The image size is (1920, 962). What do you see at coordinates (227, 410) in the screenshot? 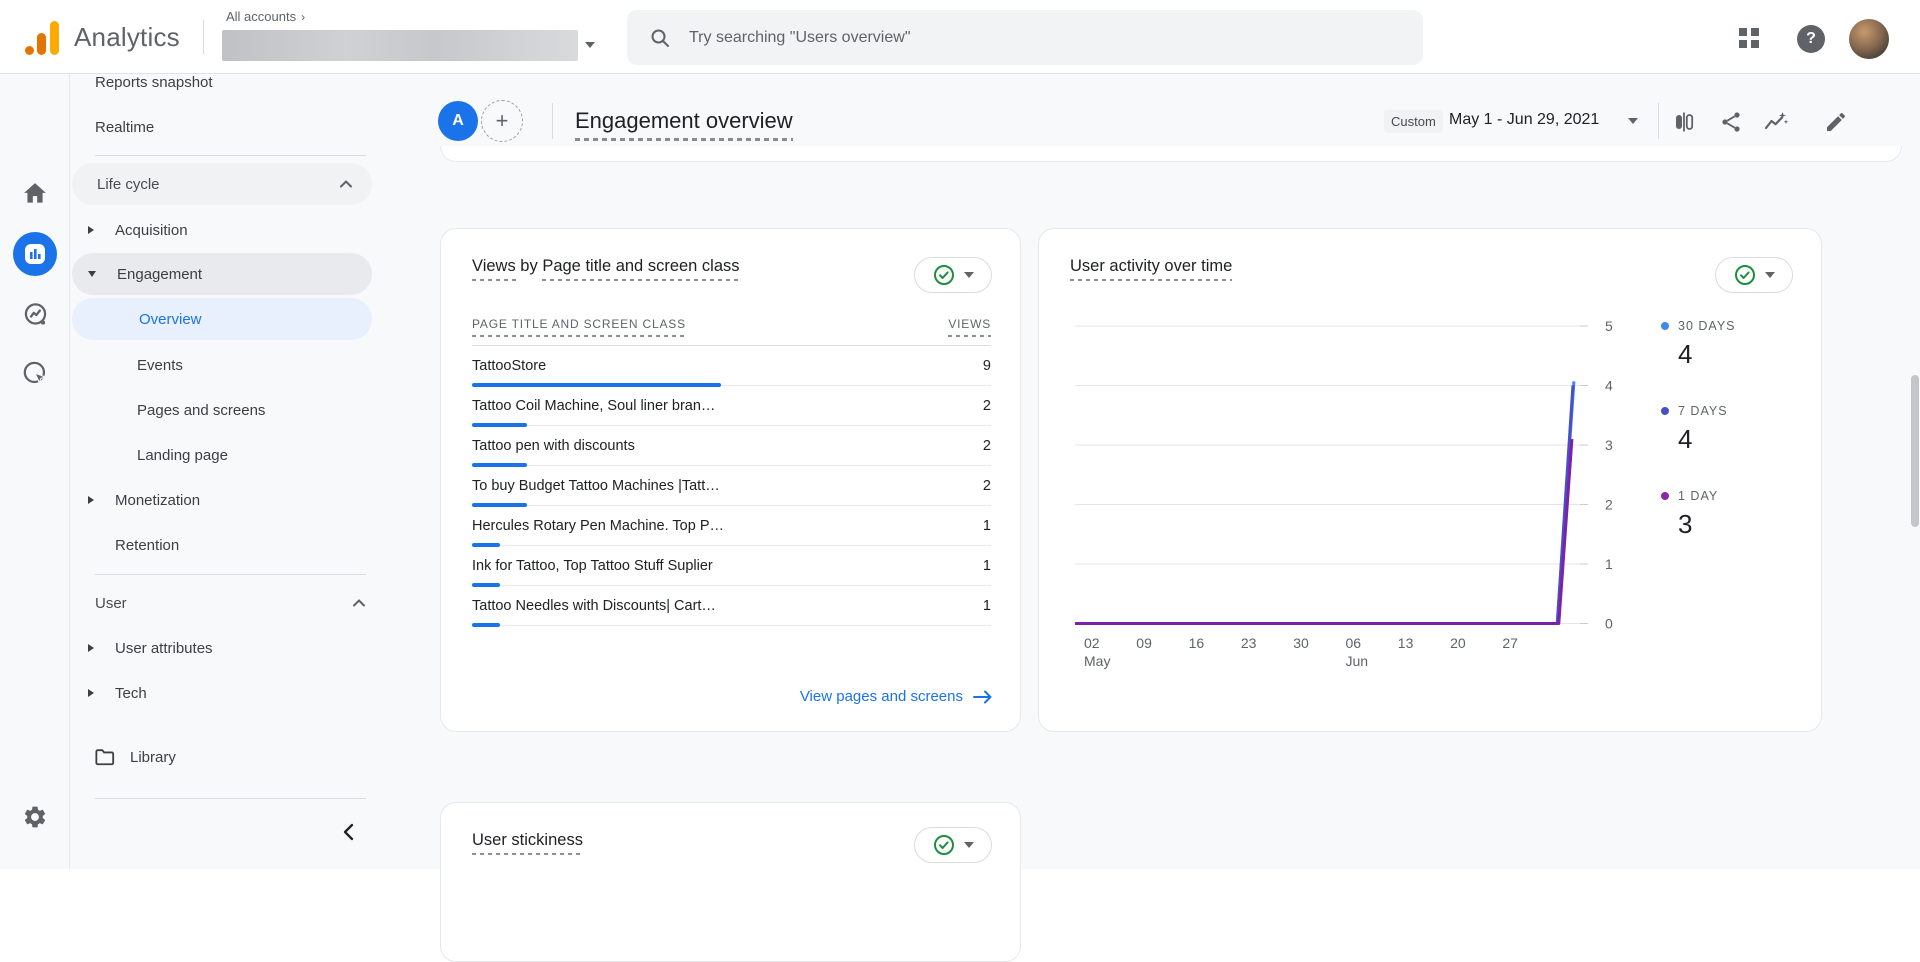
I see `sidebar-item-pages-and-screens: Pages and screens` at bounding box center [227, 410].